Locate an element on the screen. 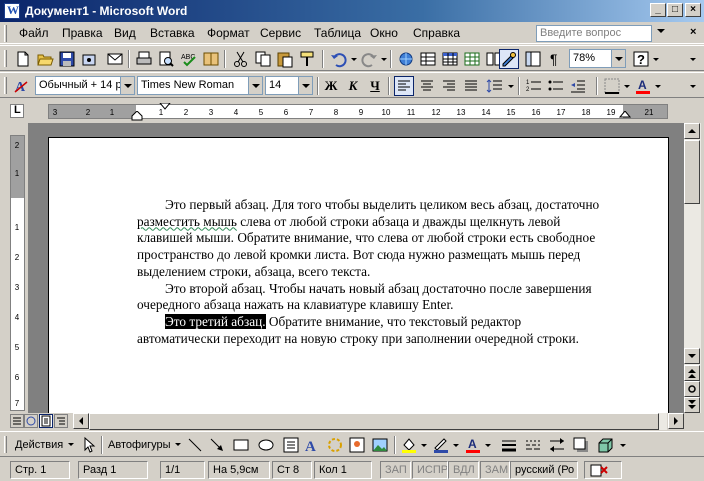 This screenshot has width=704, height=481. clip-art-icon is located at coordinates (357, 445).